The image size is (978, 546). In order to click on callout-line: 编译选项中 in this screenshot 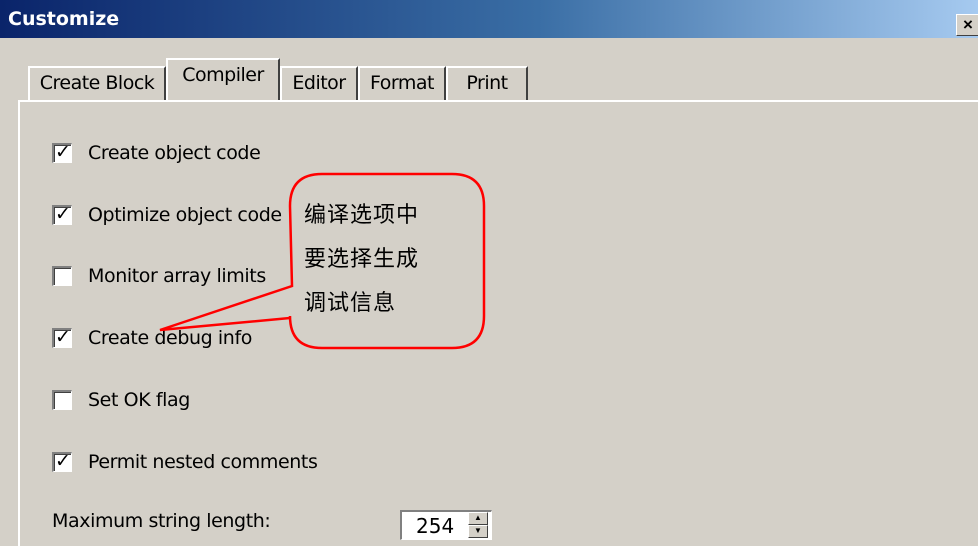, I will do `click(362, 215)`.